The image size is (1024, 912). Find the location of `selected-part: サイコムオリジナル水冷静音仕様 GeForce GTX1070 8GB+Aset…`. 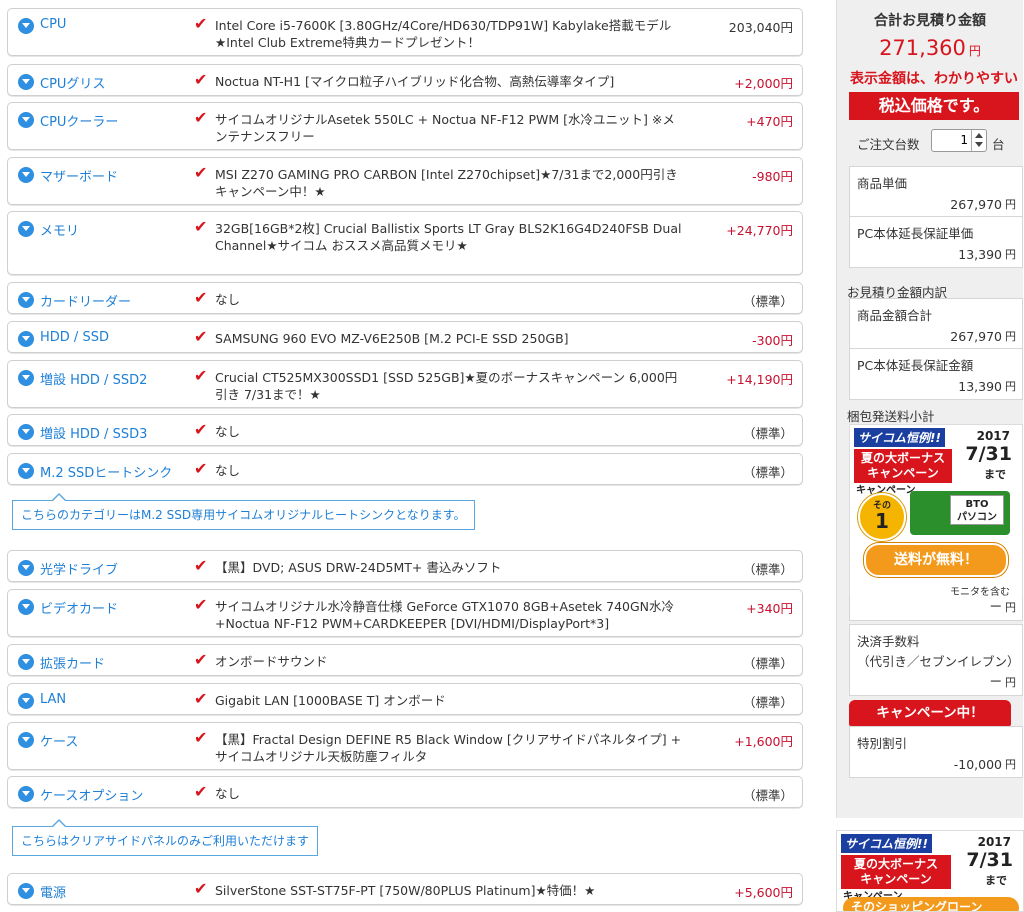

selected-part: サイコムオリジナル水冷静音仕様 GeForce GTX1070 8GB+Aset… is located at coordinates (445, 615).